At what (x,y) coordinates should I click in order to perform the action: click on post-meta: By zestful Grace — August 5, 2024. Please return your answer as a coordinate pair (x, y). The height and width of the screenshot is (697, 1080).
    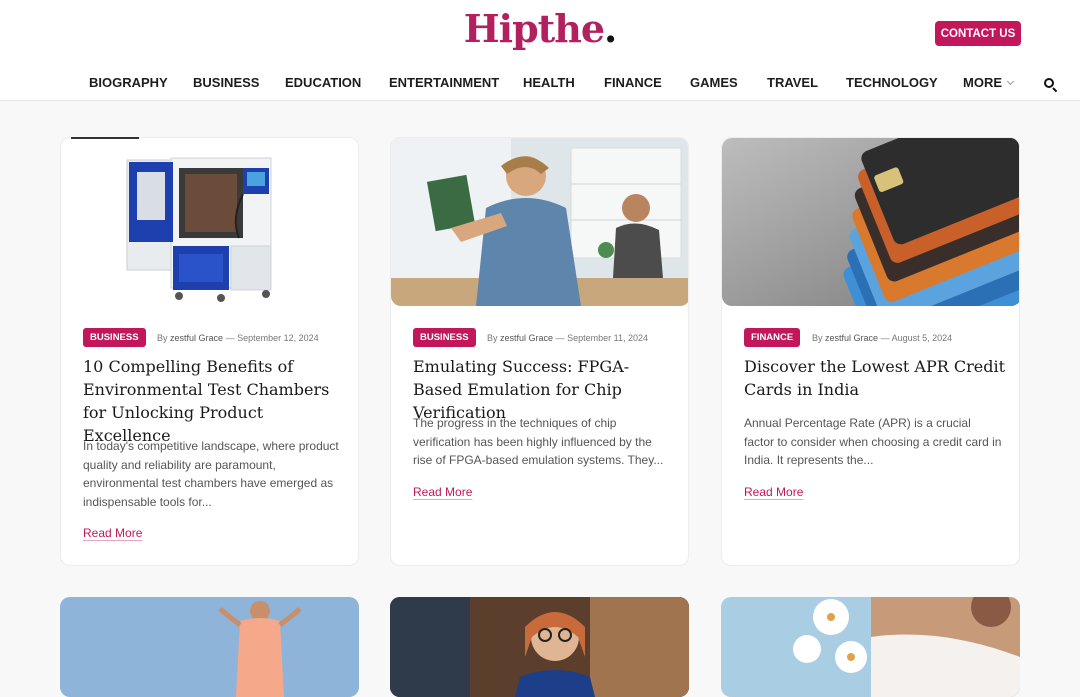
    Looking at the image, I should click on (882, 338).